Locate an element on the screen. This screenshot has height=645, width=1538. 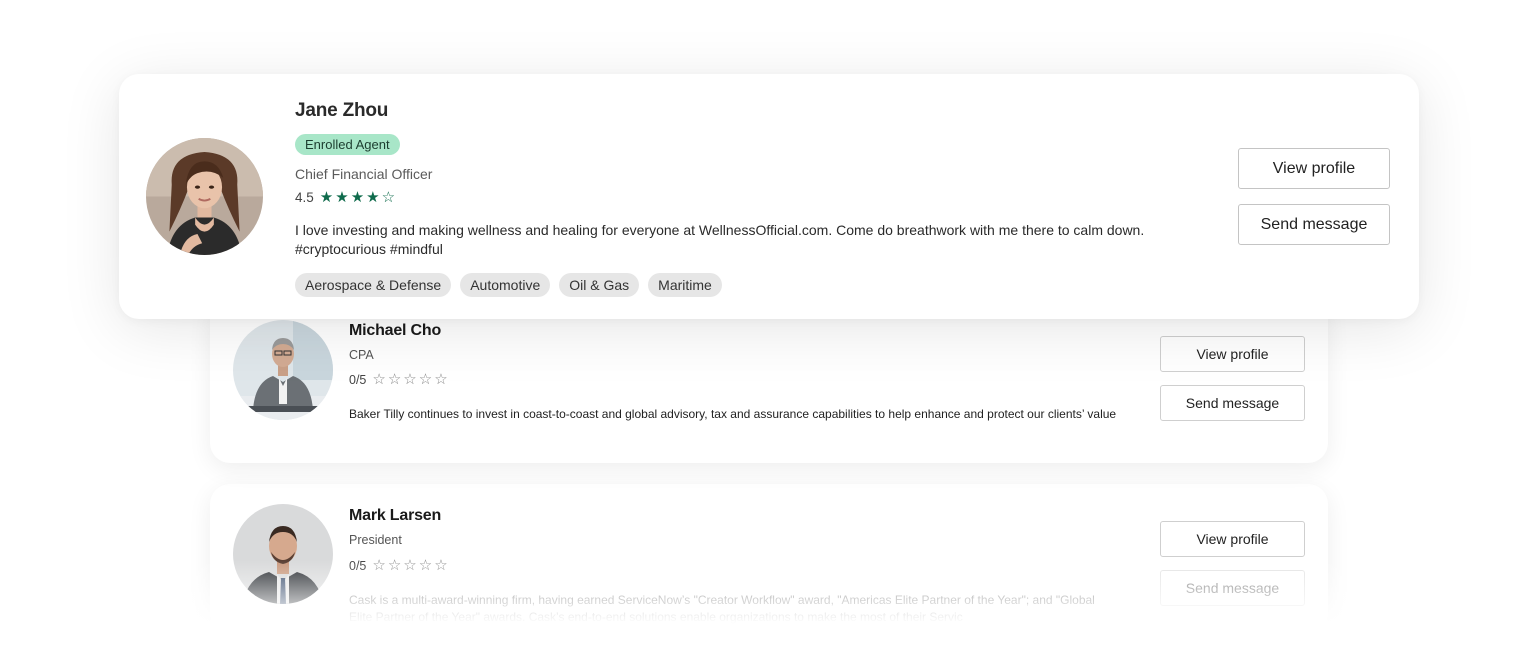
profile-title: President is located at coordinates (375, 540).